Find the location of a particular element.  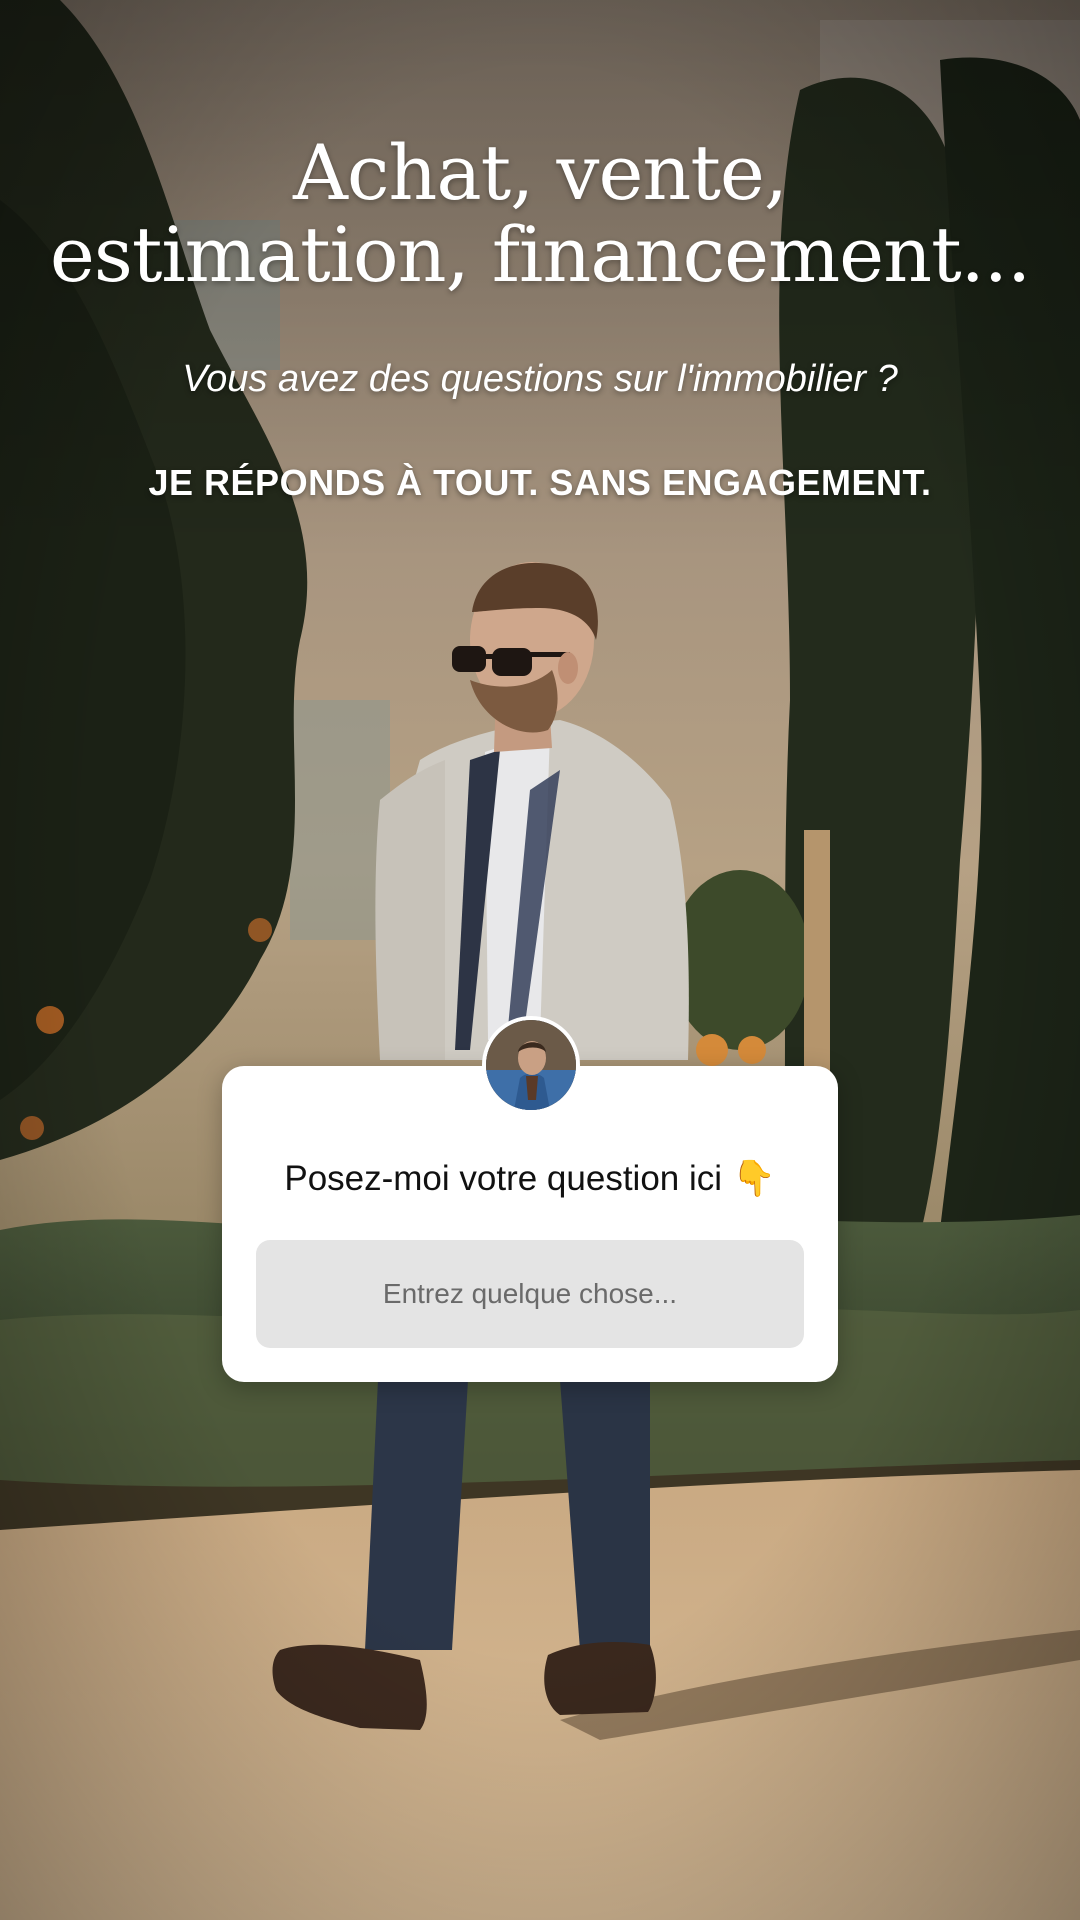

tagline: JE RÉPONDS À TOUT. SANS ENGAGEMENT. is located at coordinates (540, 482).